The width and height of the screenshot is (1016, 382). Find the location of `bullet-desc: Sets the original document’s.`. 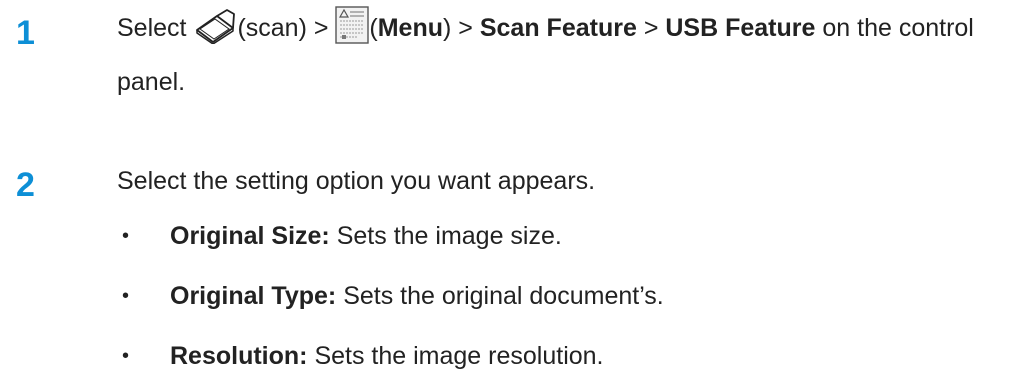

bullet-desc: Sets the original document’s. is located at coordinates (503, 296).